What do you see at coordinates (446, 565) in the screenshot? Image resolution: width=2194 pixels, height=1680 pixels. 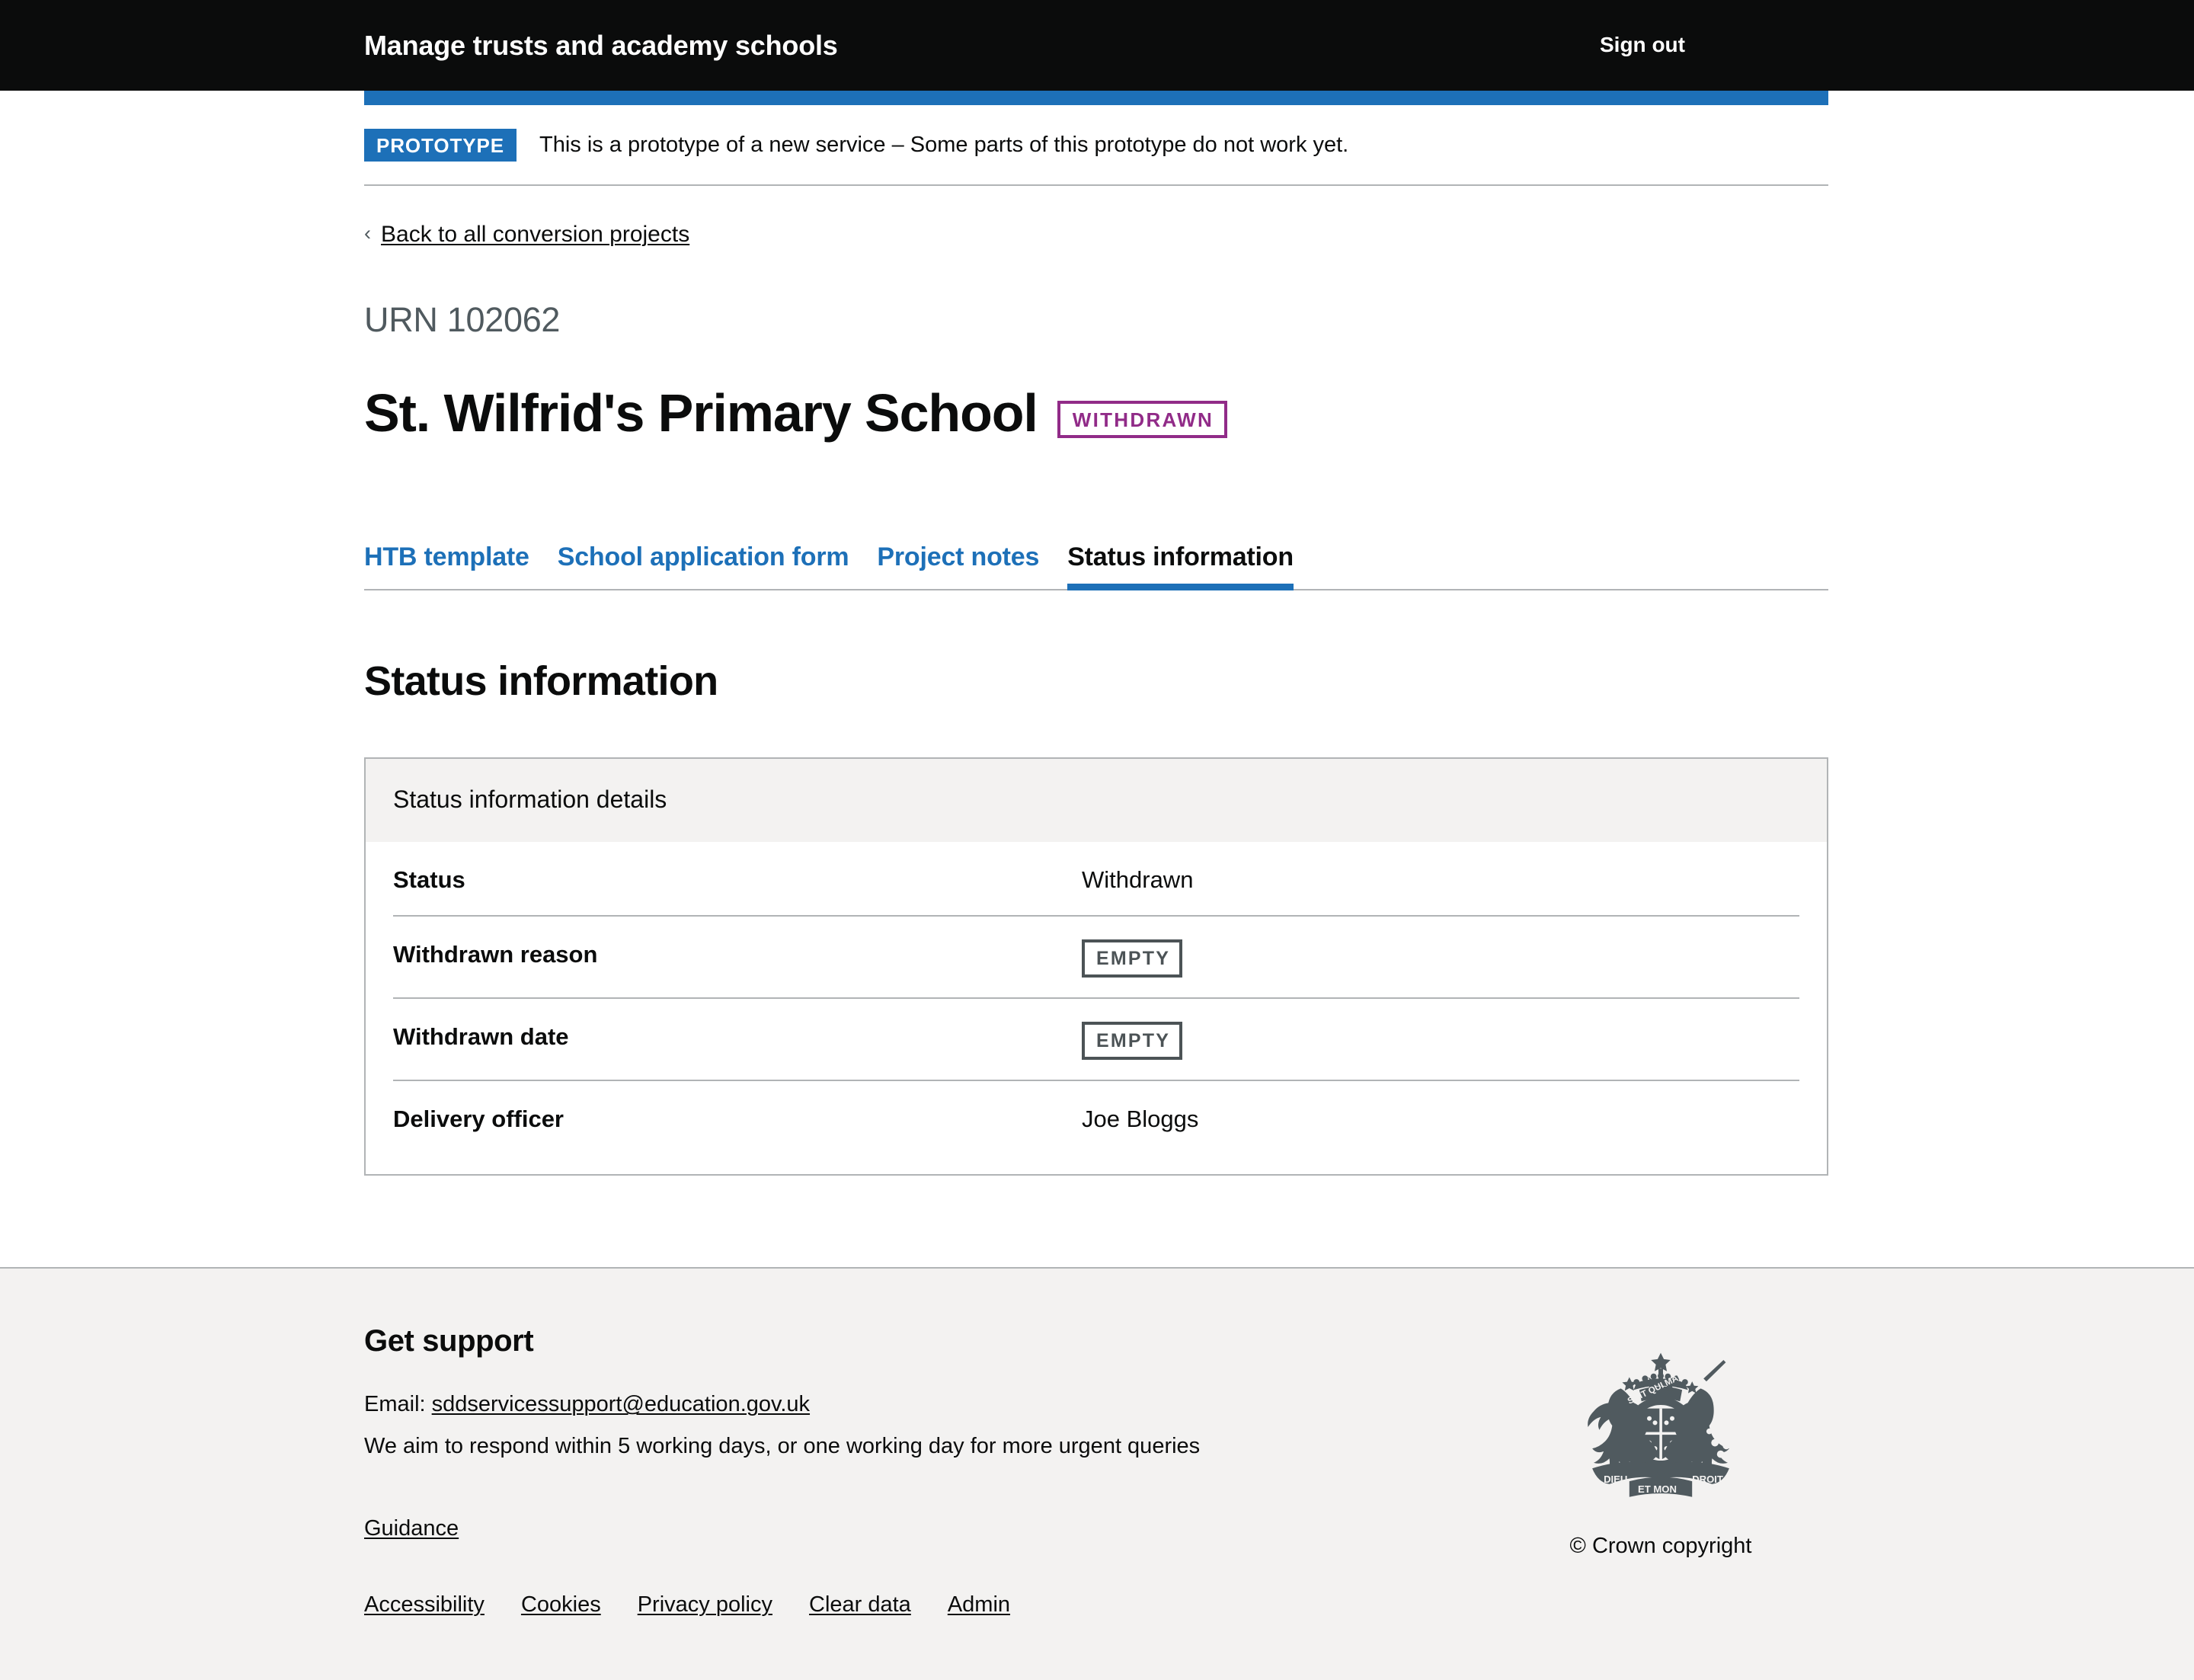 I see `tab-htb-template: HTB template` at bounding box center [446, 565].